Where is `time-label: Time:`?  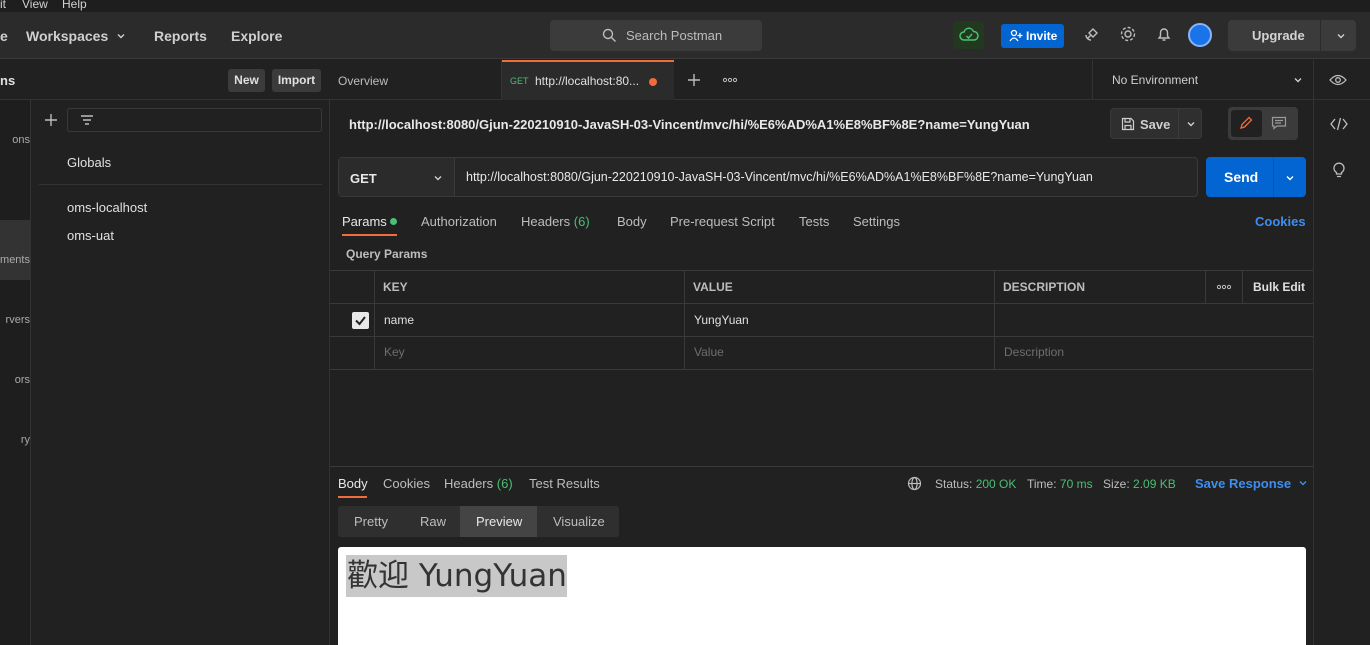 time-label: Time: is located at coordinates (1042, 484).